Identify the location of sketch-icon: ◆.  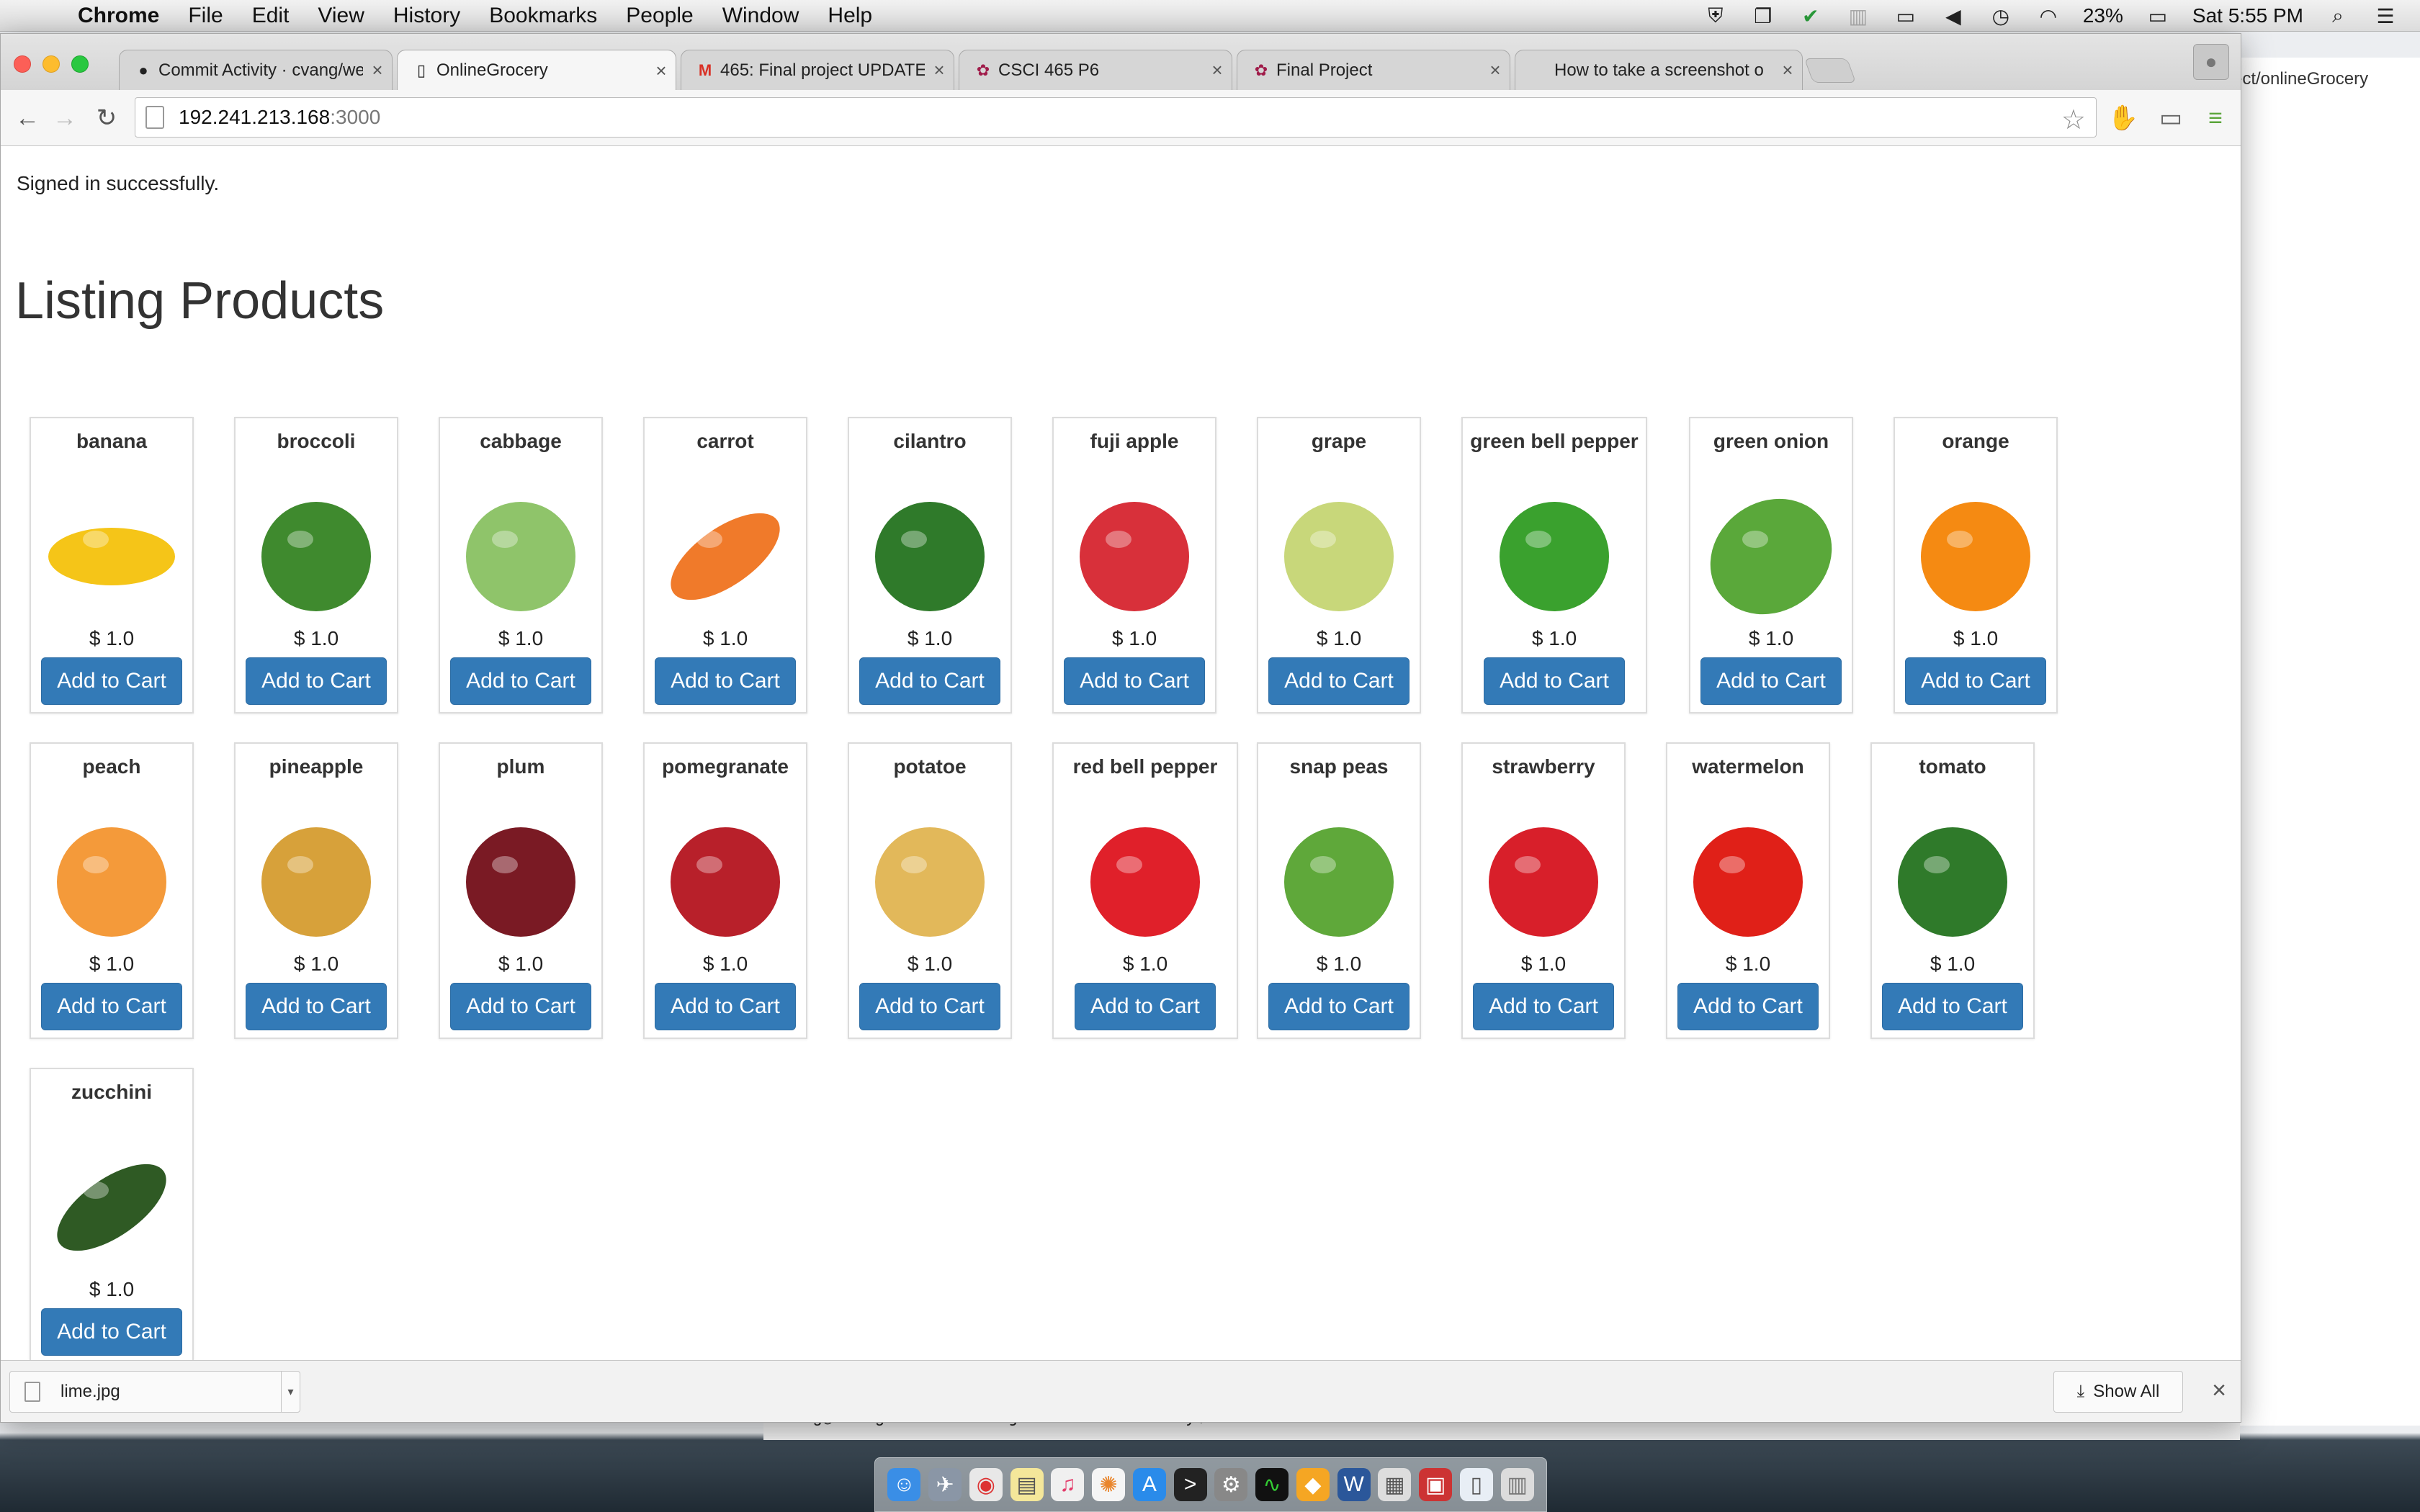
(1313, 1484).